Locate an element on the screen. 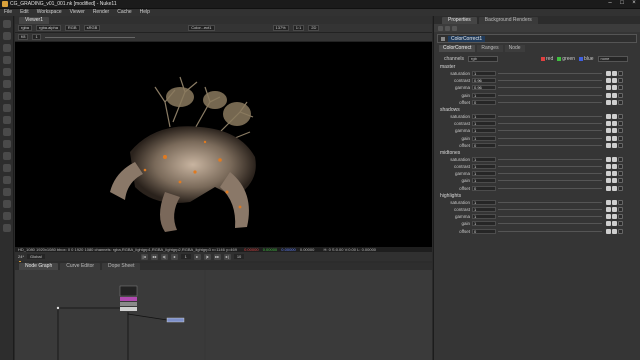 The height and width of the screenshot is (360, 640). menu-viewer: Viewer is located at coordinates (77, 12).